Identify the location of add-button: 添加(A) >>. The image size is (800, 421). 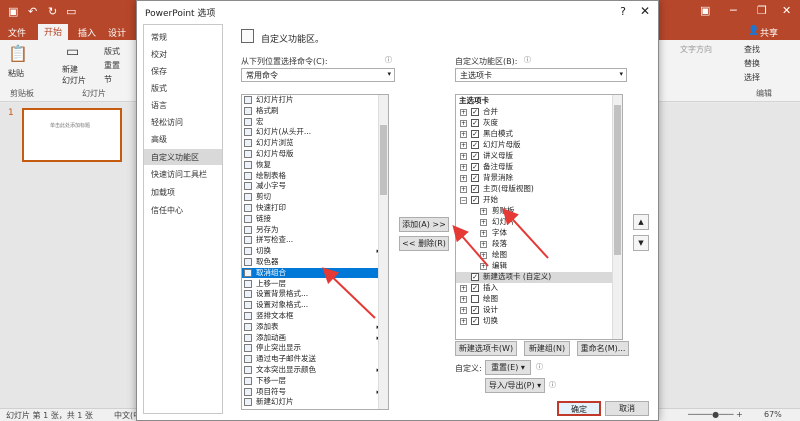
(424, 224).